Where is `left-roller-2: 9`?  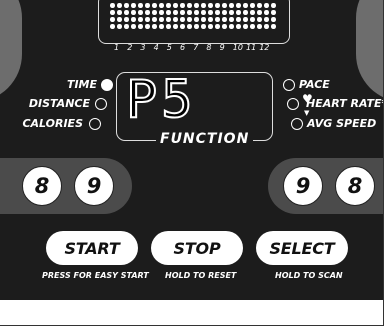 left-roller-2: 9 is located at coordinates (94, 186).